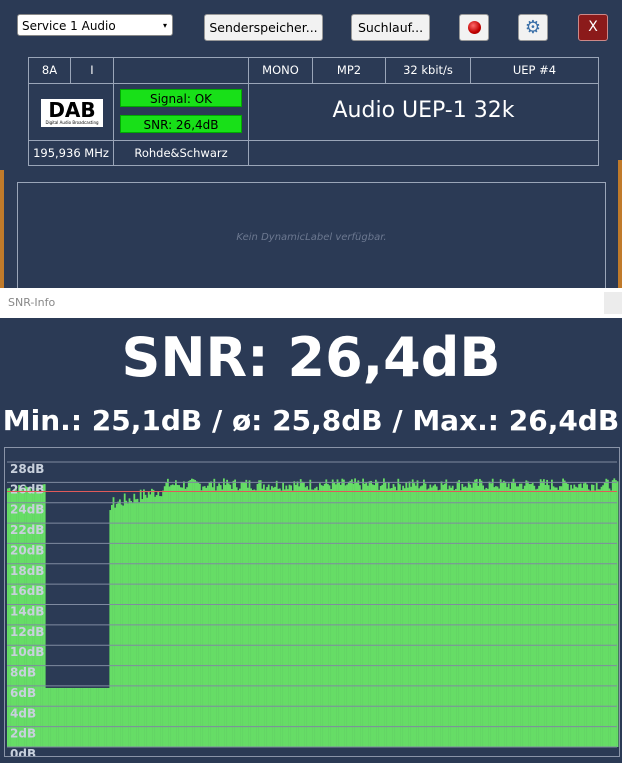 The image size is (622, 763). I want to click on signal-cell: Signal: OK SNR: 26,4dB, so click(181, 112).